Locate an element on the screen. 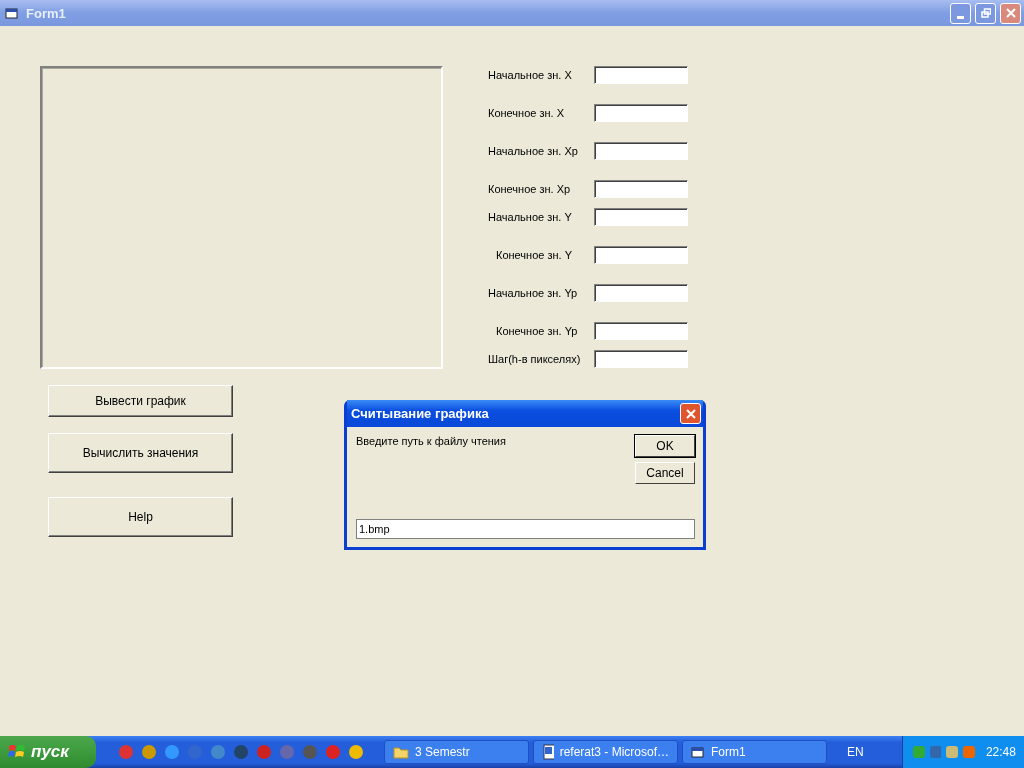 The width and height of the screenshot is (1024, 768). document-icon is located at coordinates (548, 752).